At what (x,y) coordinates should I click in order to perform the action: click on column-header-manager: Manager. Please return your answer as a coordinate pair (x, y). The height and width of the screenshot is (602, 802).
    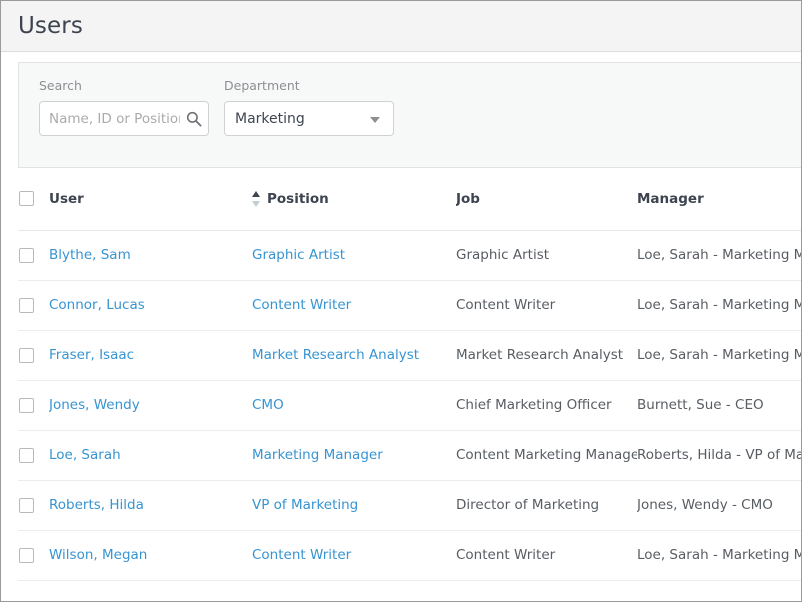
    Looking at the image, I should click on (719, 199).